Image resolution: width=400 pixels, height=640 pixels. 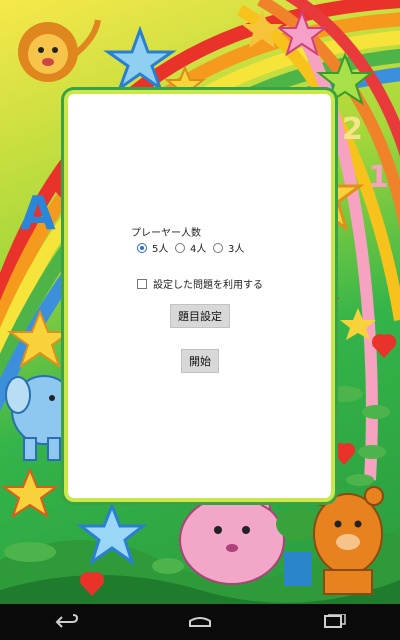 I want to click on set-questions-button: 題目設定, so click(x=200, y=316).